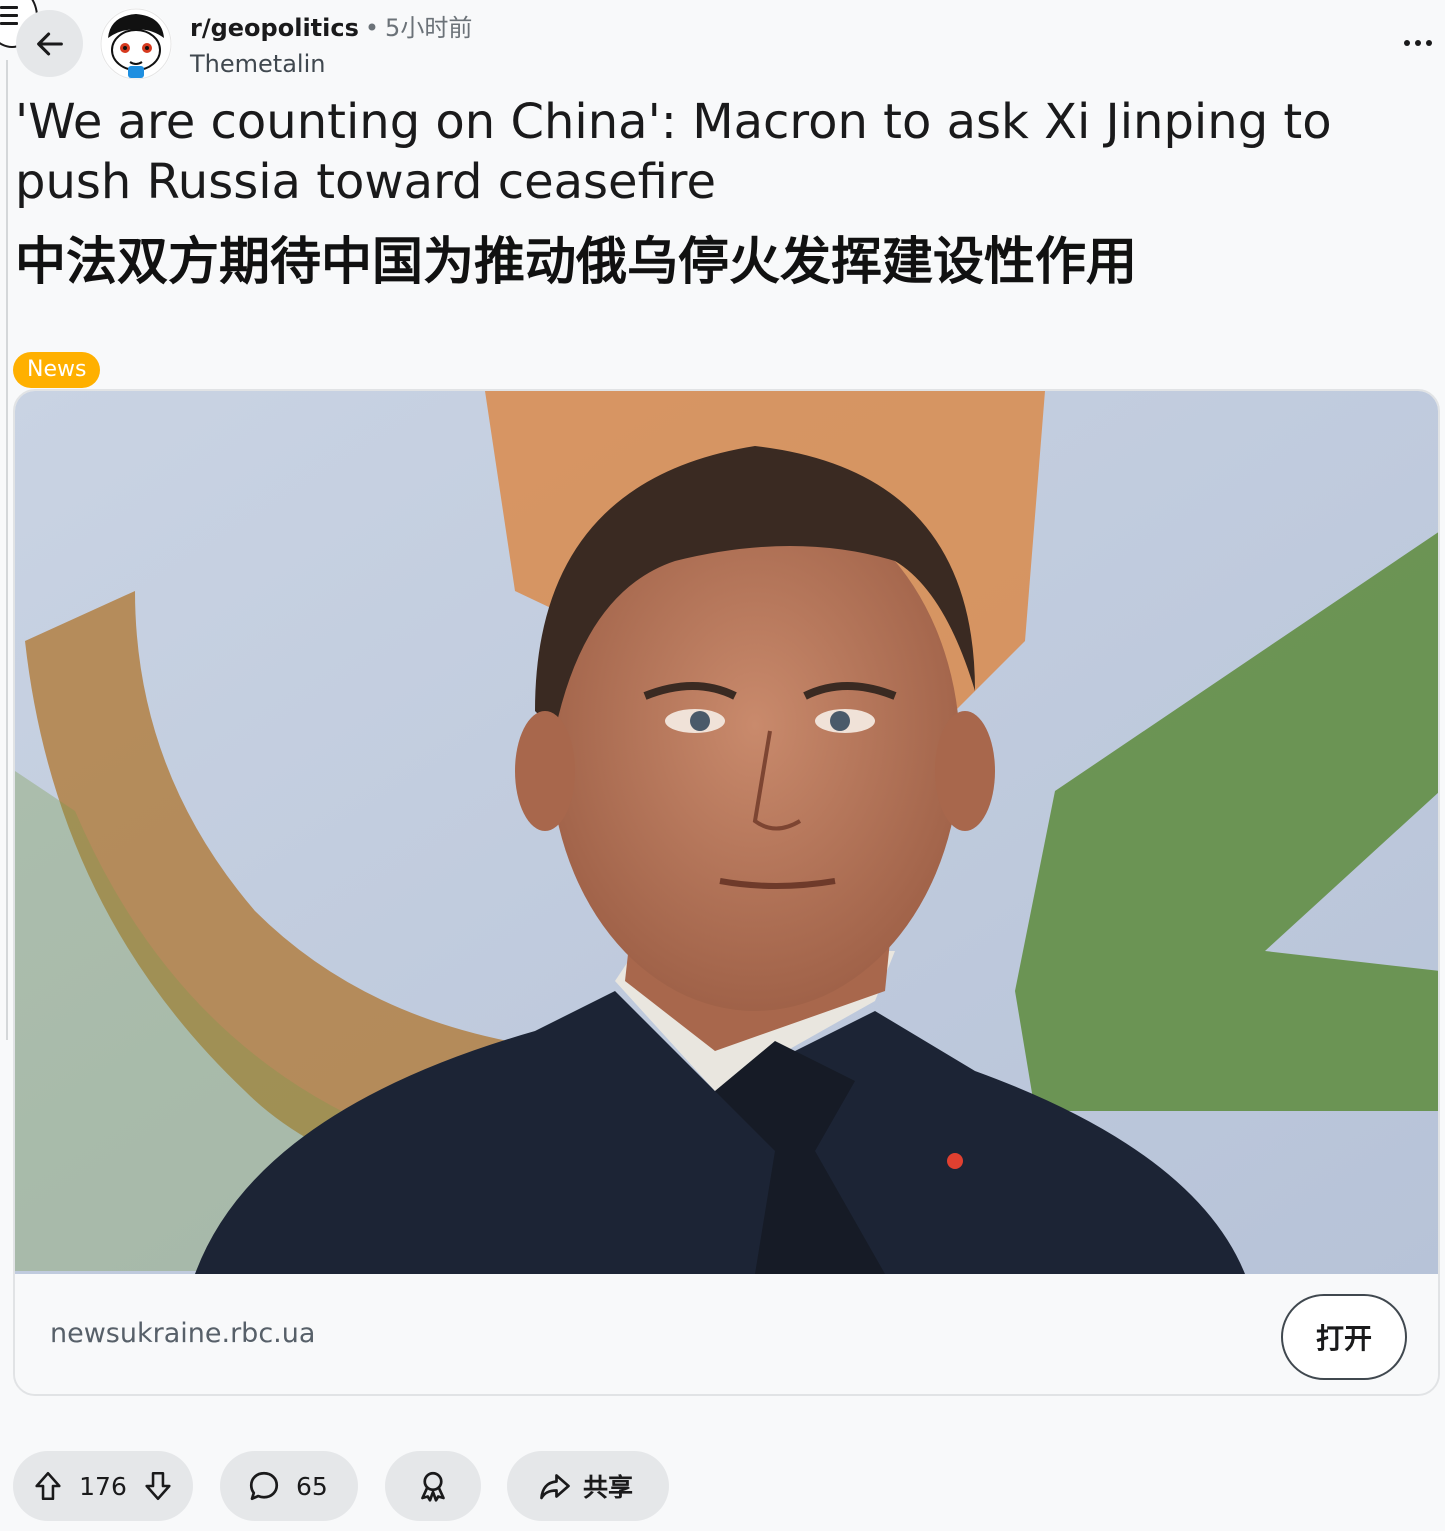 This screenshot has width=1445, height=1531. Describe the element at coordinates (429, 28) in the screenshot. I see `post-time: 5小时前` at that location.